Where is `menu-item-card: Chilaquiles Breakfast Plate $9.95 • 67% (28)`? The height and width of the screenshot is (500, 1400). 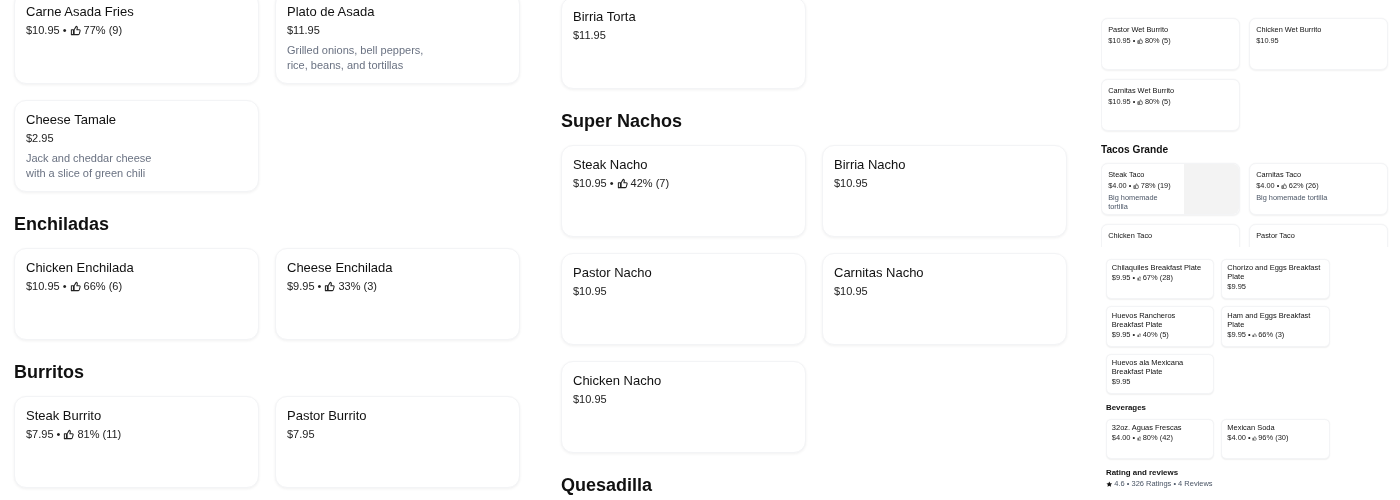
menu-item-card: Chilaquiles Breakfast Plate $9.95 • 67% (28) is located at coordinates (1160, 279).